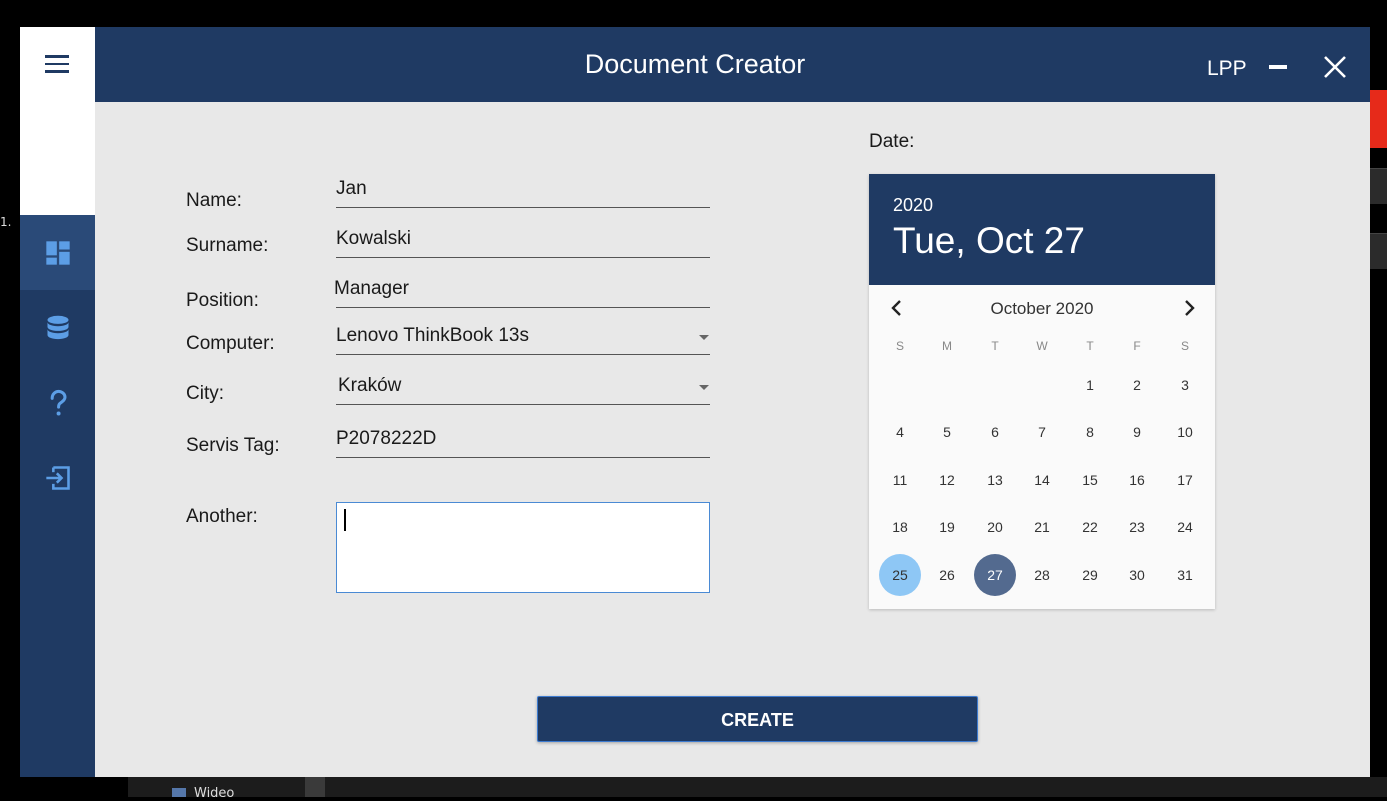 This screenshot has width=1387, height=801. I want to click on sidebar, so click(57, 402).